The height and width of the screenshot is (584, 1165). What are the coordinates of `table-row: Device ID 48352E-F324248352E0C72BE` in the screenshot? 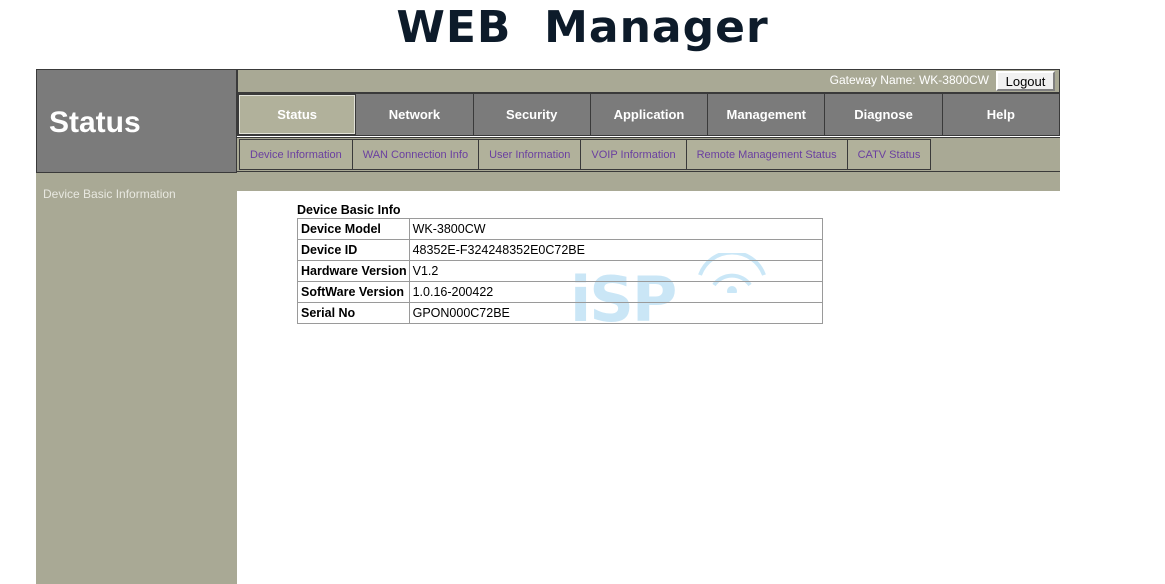 It's located at (560, 250).